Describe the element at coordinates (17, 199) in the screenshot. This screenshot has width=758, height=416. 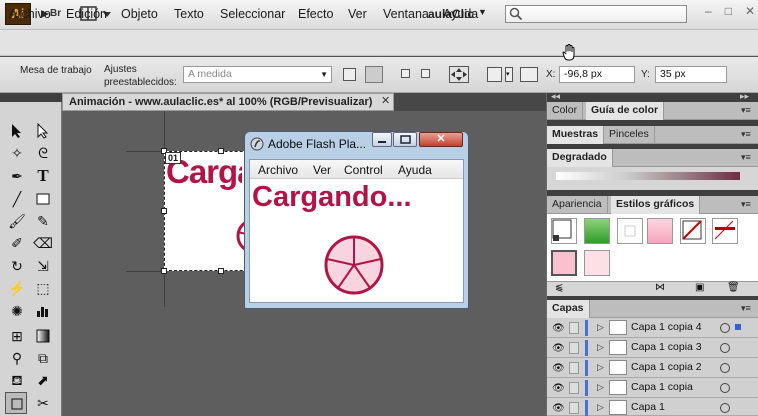
I see `line-tool: ╱` at that location.